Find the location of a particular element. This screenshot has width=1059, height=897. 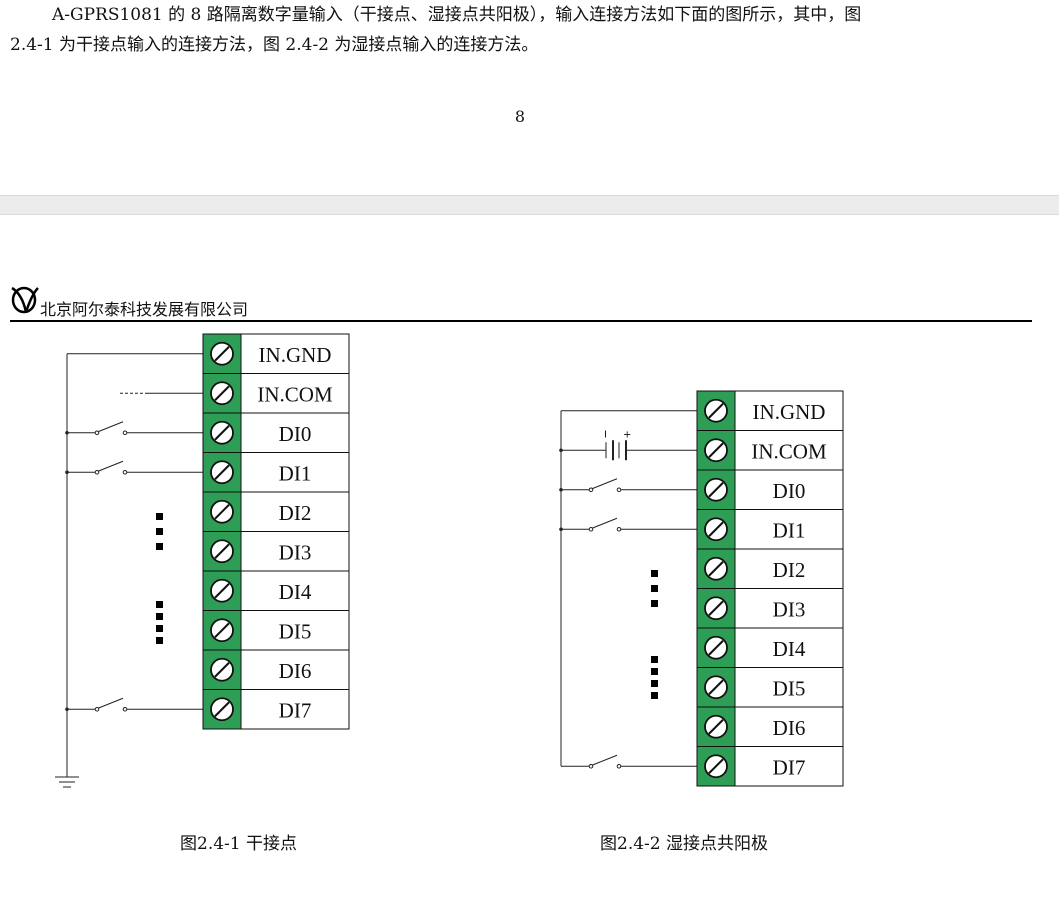

company-name: 北京阿尔泰科技发展有限公司 is located at coordinates (144, 309).